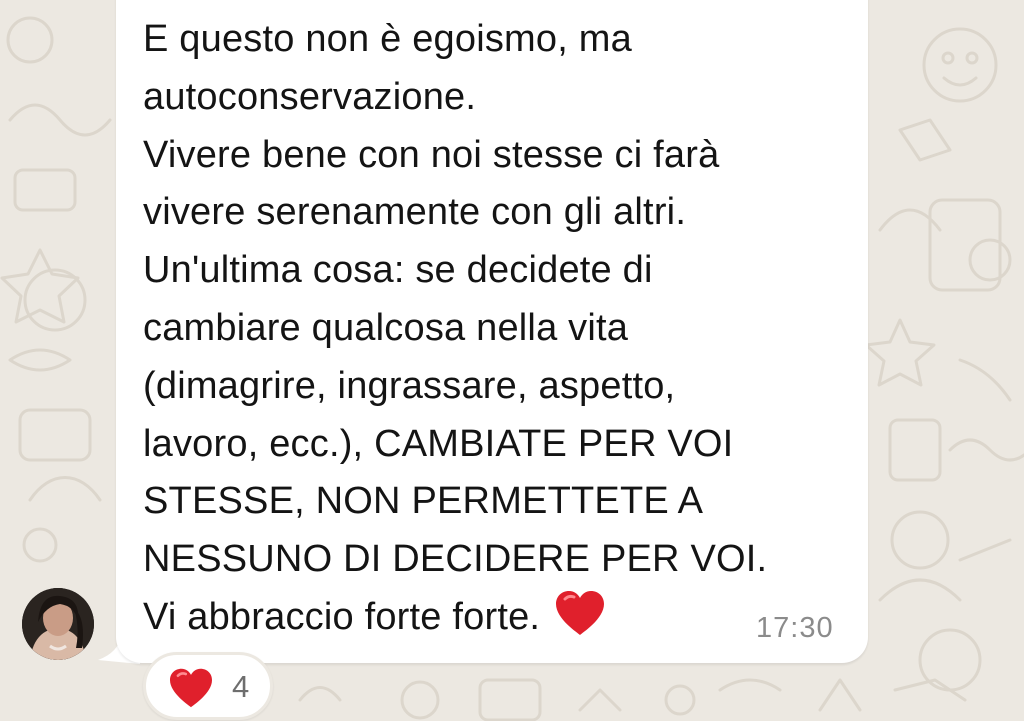 Image resolution: width=1024 pixels, height=721 pixels. Describe the element at coordinates (423, 501) in the screenshot. I see `message-line: STESSE, NON PERMETTETE A` at that location.